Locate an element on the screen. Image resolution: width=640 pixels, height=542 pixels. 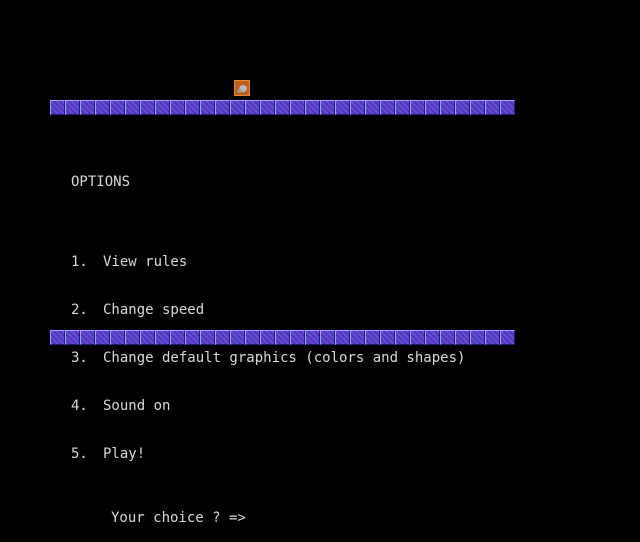
menu-item-view-rules: 1. View rules is located at coordinates (268, 262).